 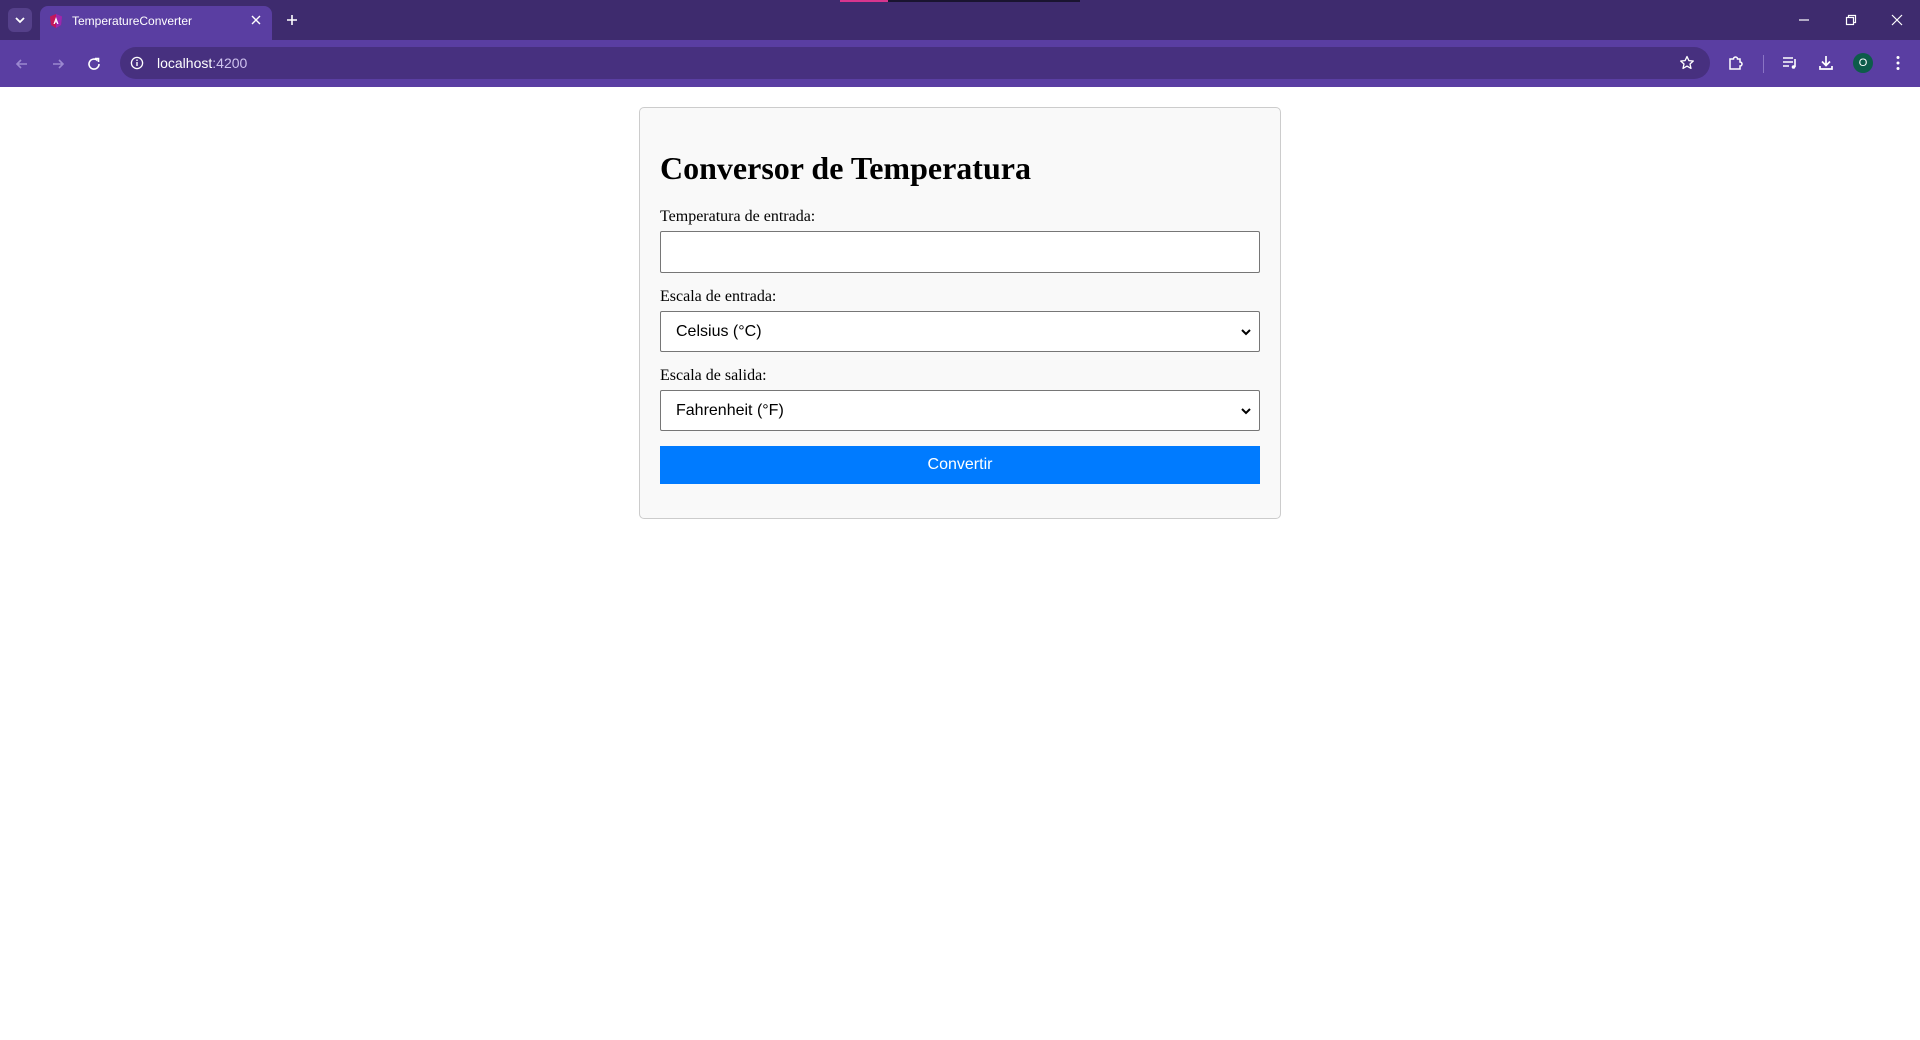 I want to click on arrow-right-icon, so click(x=59, y=64).